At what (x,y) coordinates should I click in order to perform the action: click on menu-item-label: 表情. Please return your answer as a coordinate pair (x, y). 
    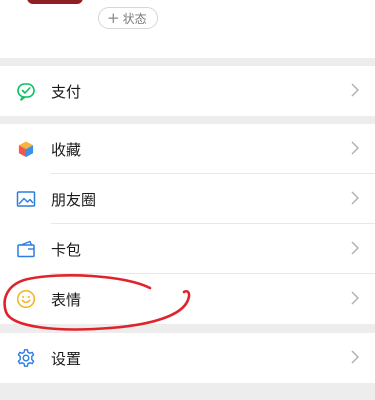
    Looking at the image, I should click on (66, 299).